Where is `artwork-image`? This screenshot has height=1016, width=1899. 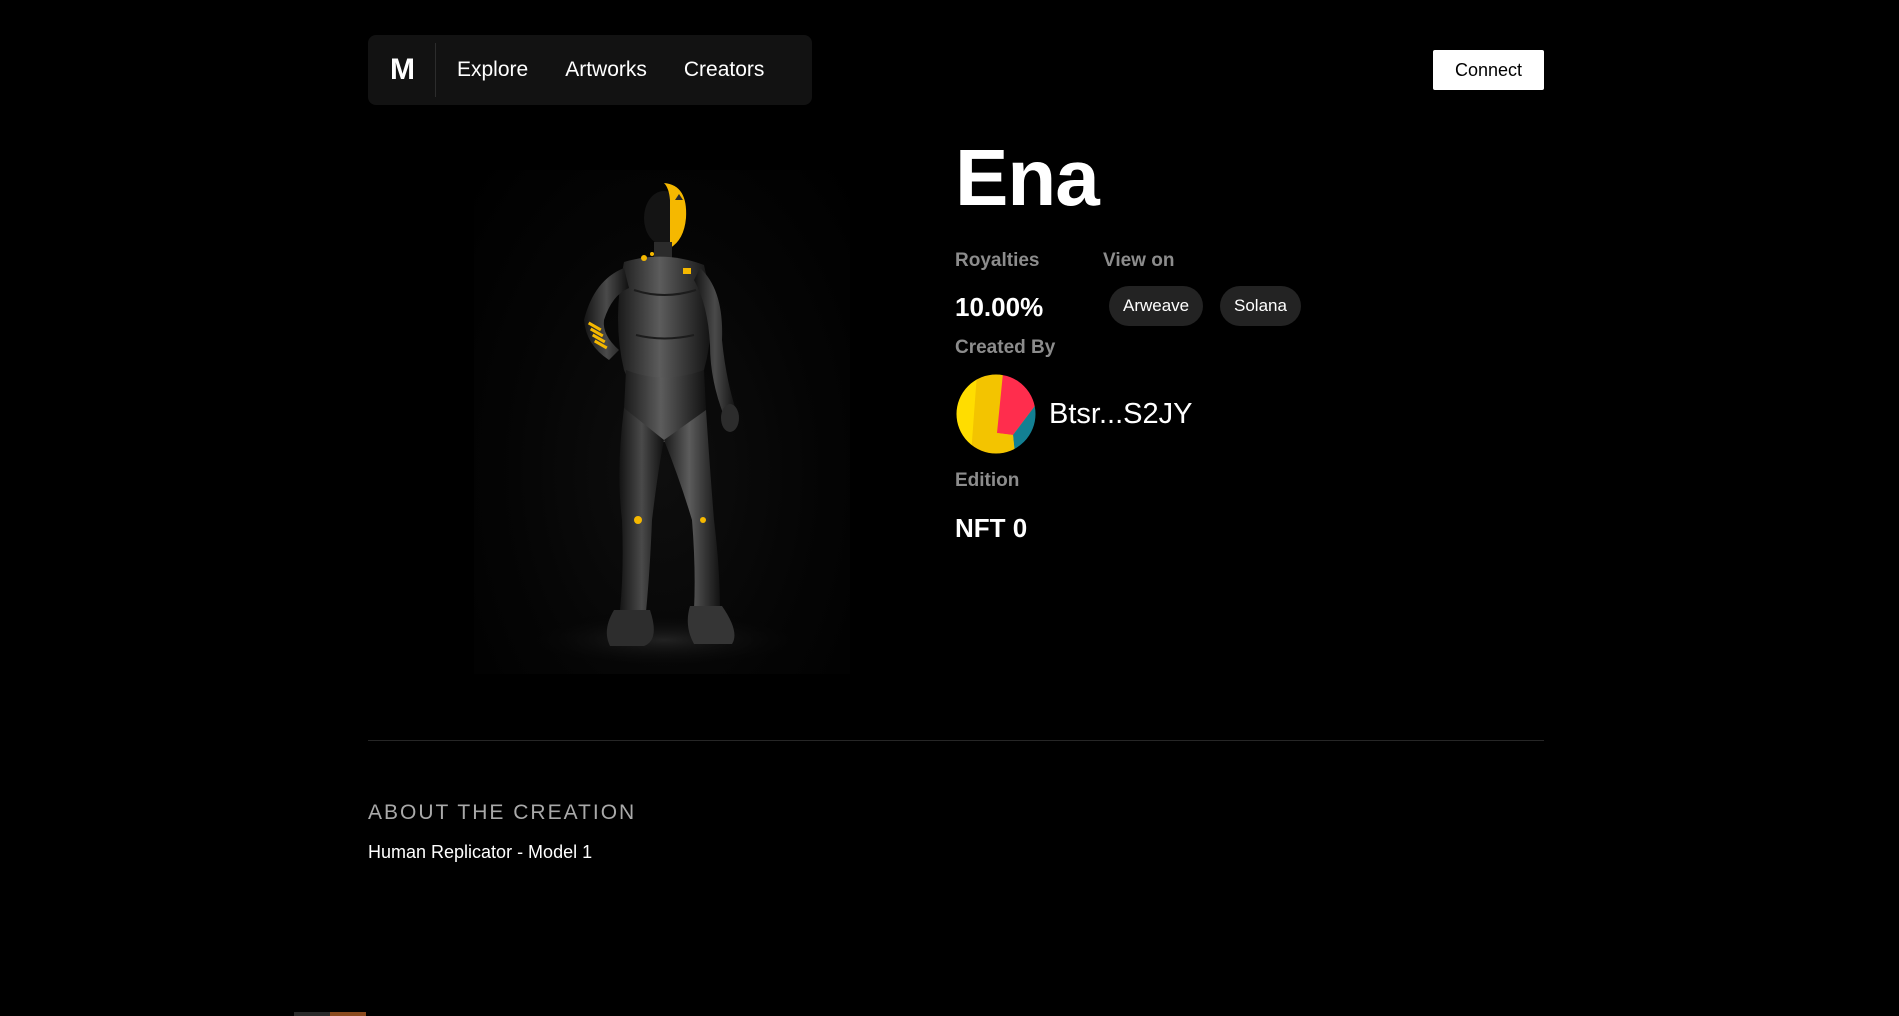 artwork-image is located at coordinates (662, 422).